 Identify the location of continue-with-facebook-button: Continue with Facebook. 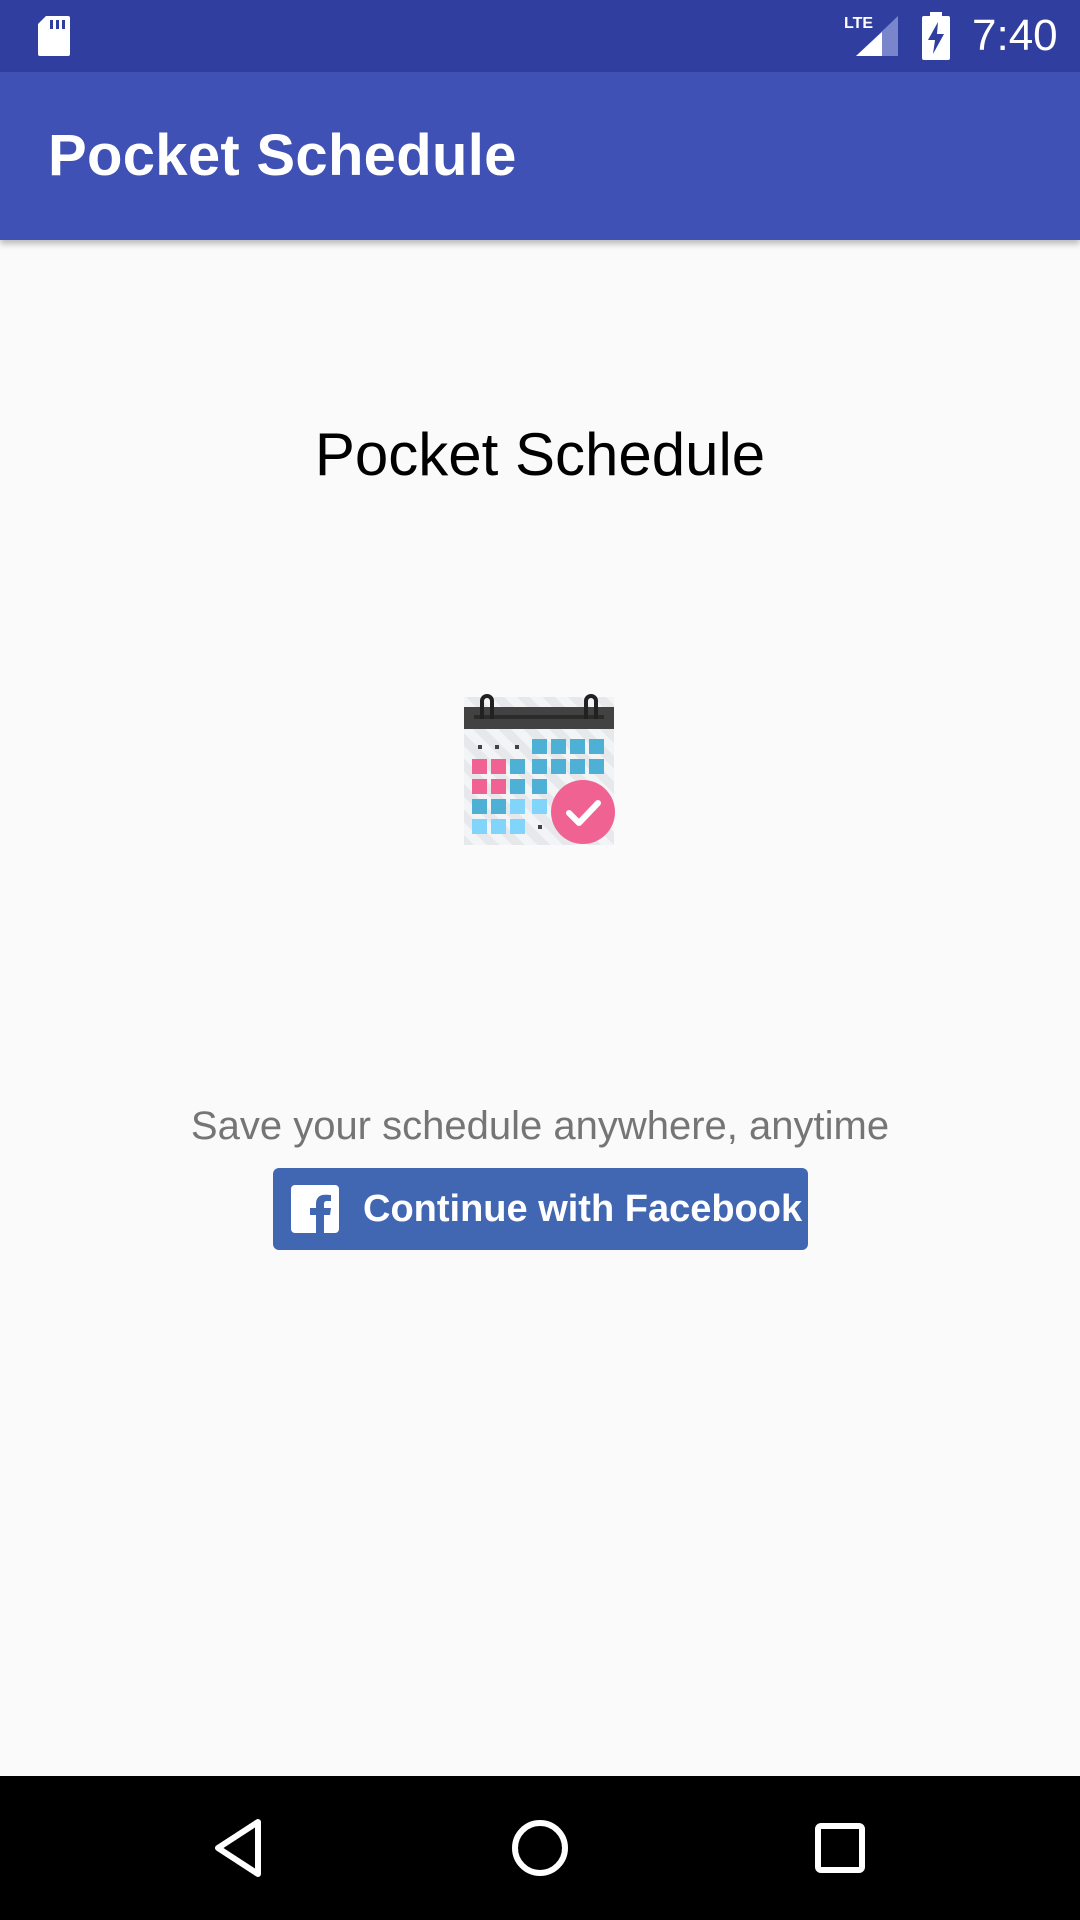
(540, 1209).